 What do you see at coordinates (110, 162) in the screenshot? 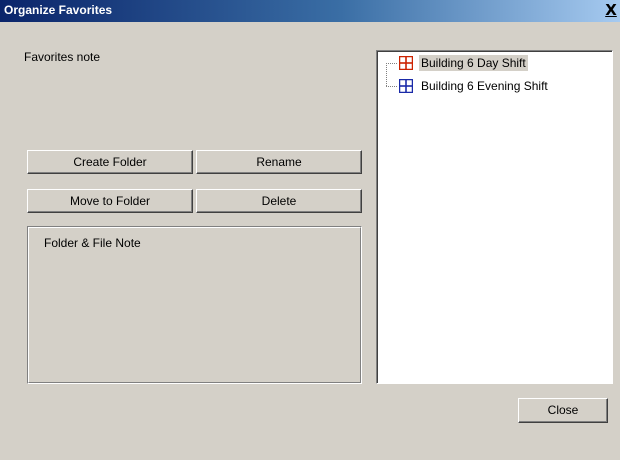
I see `create-folder-button: Create Folder` at bounding box center [110, 162].